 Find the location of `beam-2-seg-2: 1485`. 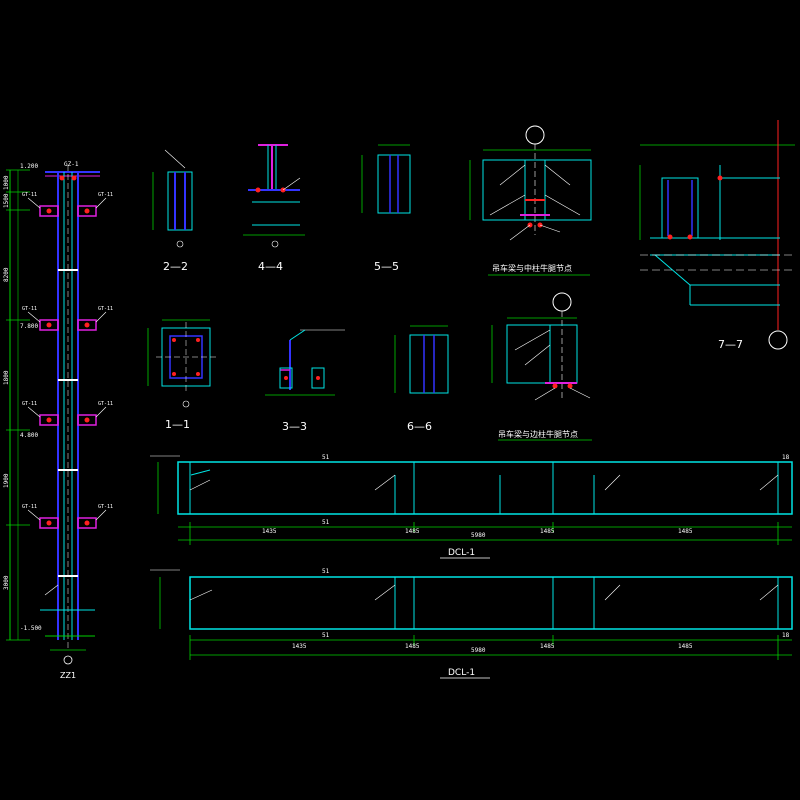

beam-2-seg-2: 1485 is located at coordinates (412, 646).